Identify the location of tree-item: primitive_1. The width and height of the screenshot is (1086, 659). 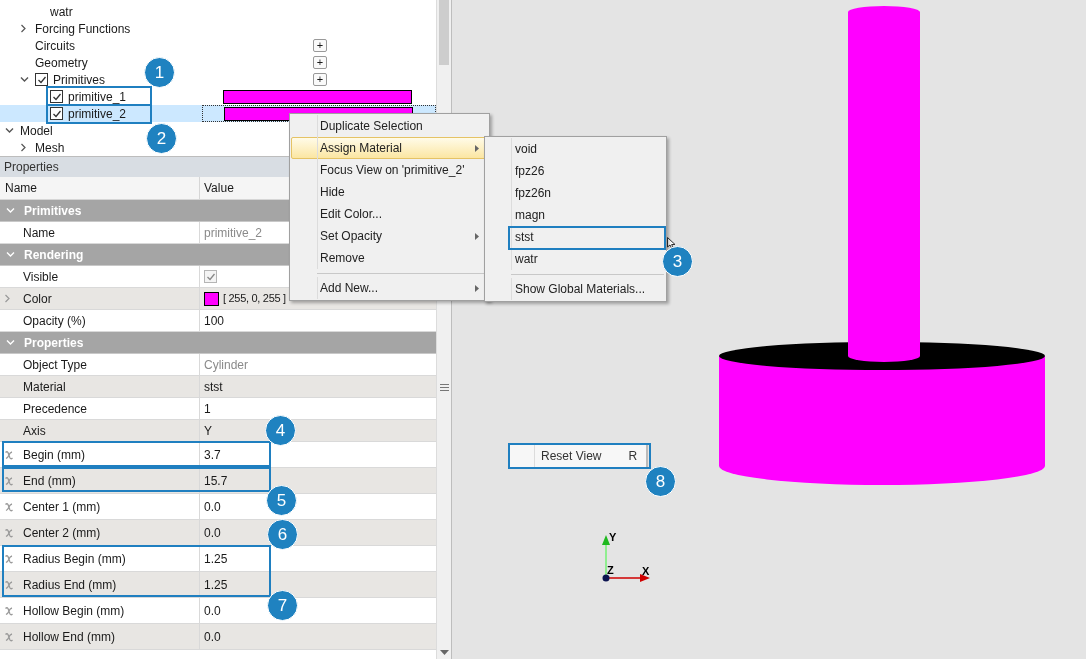
(218, 96).